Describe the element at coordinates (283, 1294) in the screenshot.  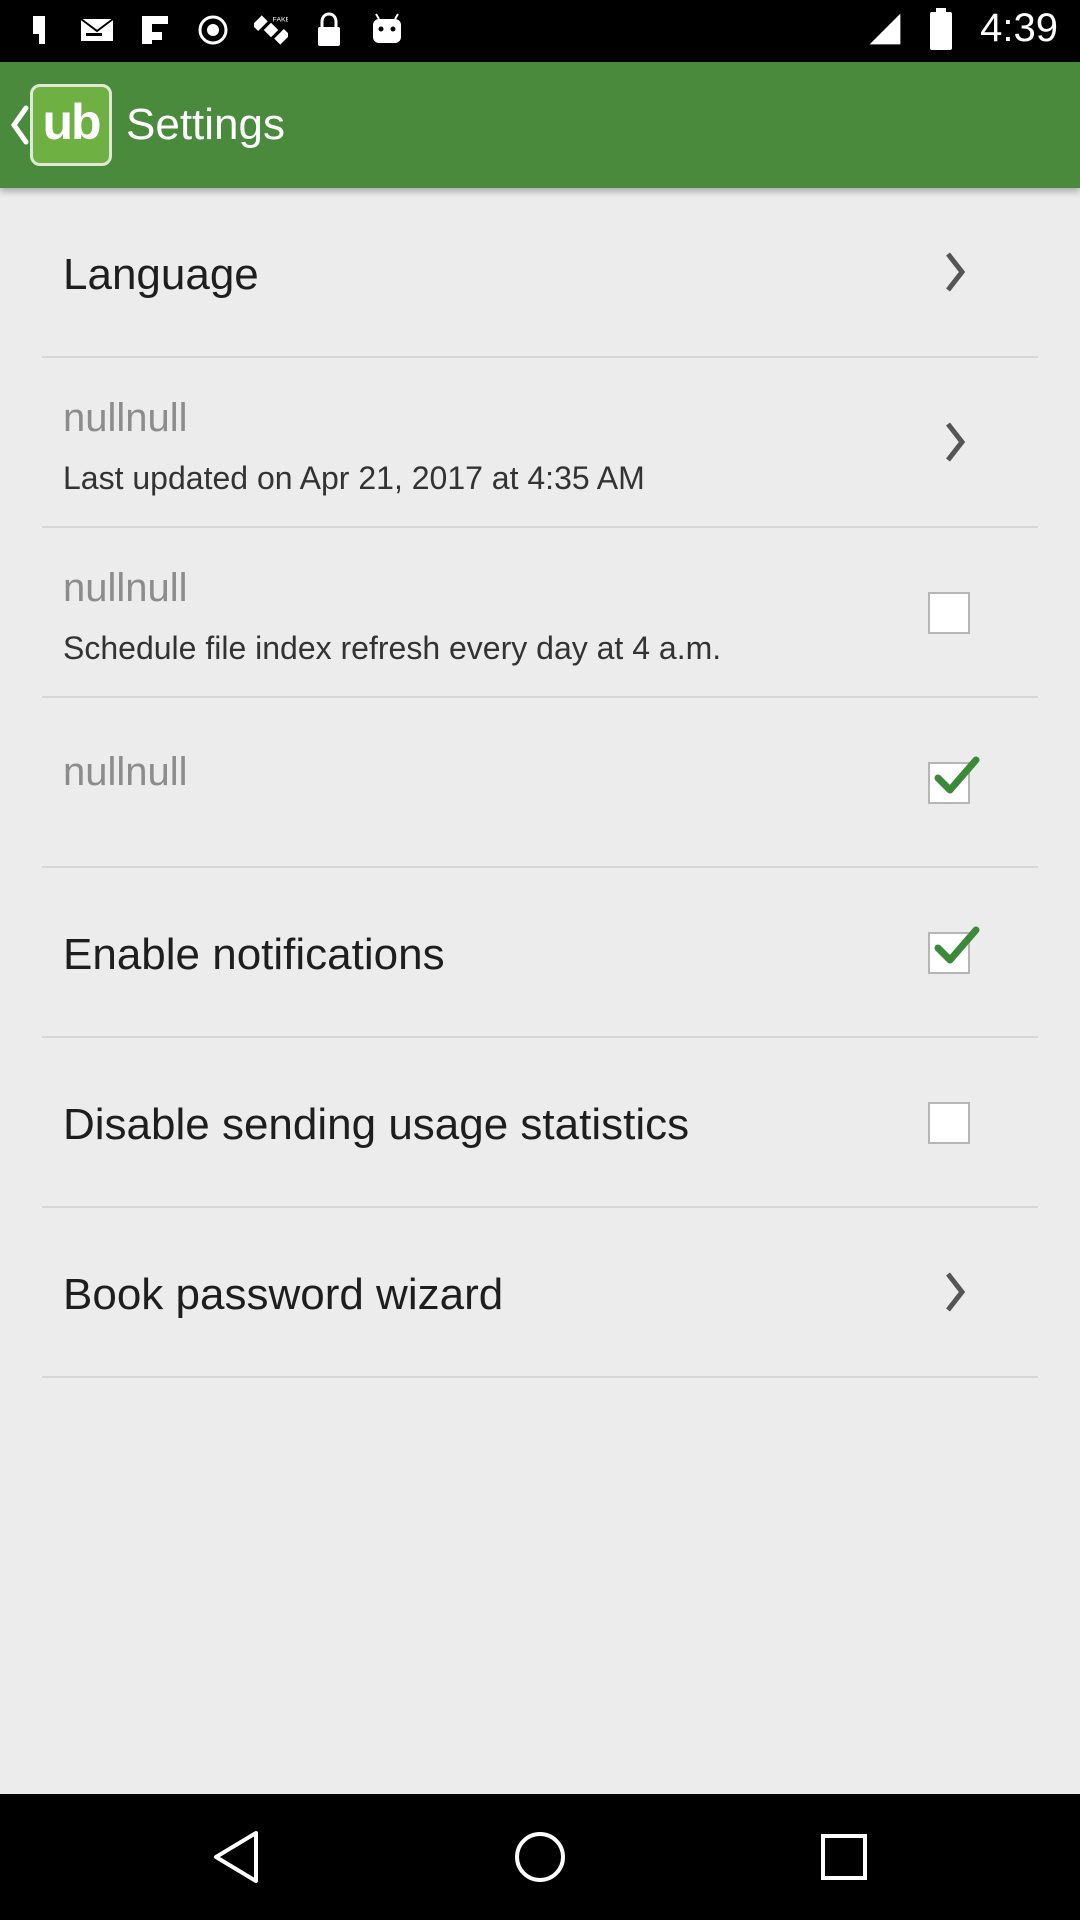
I see `setting-title: Book password wizard` at that location.